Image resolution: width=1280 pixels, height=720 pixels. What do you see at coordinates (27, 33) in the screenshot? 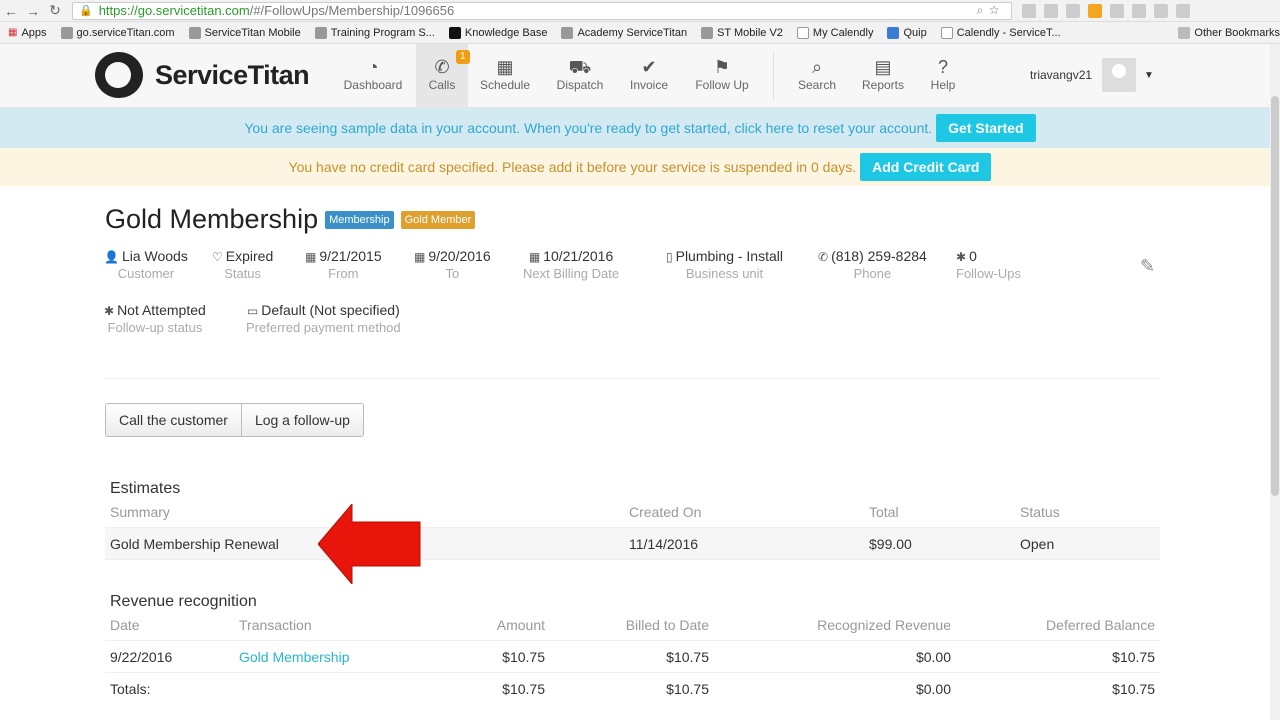
I see `bookmark-apps: ▦ Apps` at bounding box center [27, 33].